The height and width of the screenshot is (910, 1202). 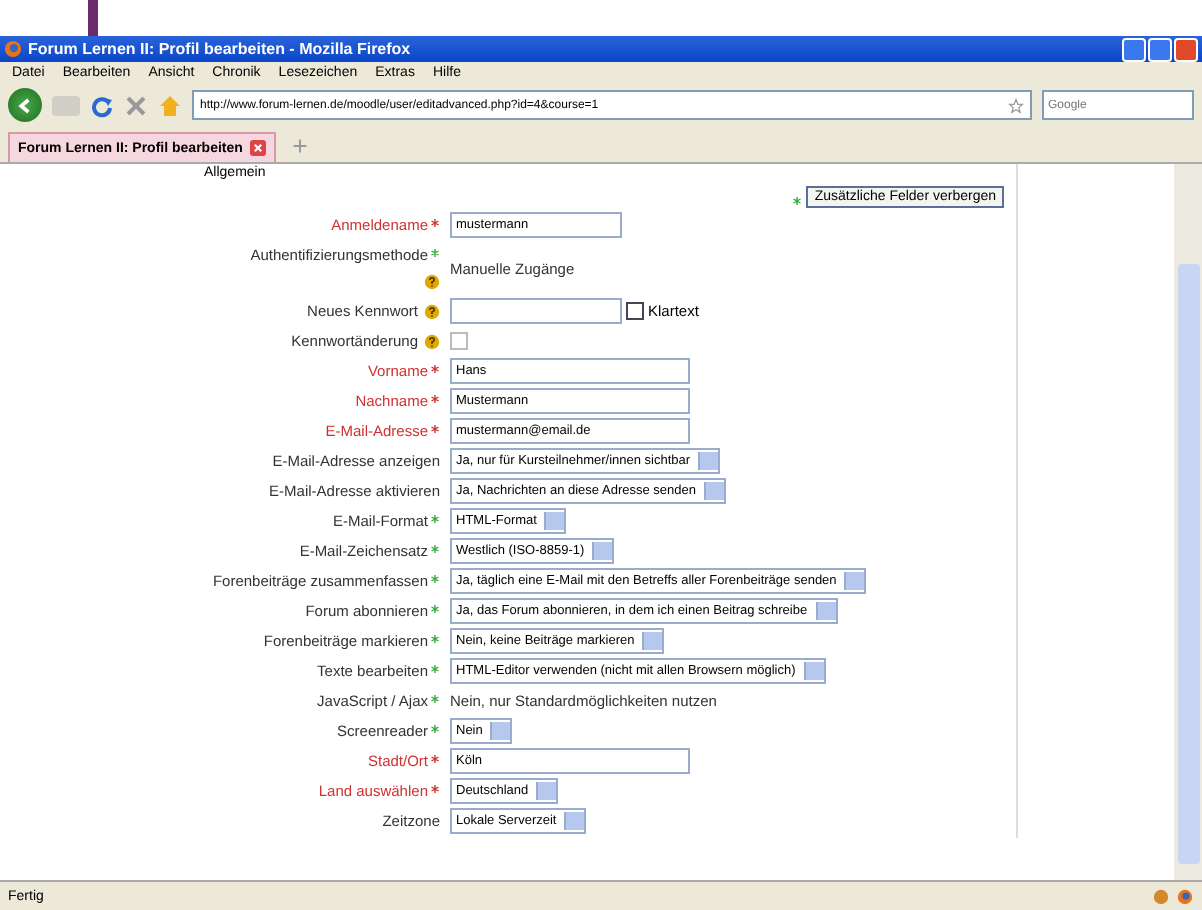 I want to click on stop-icon, so click(x=136, y=105).